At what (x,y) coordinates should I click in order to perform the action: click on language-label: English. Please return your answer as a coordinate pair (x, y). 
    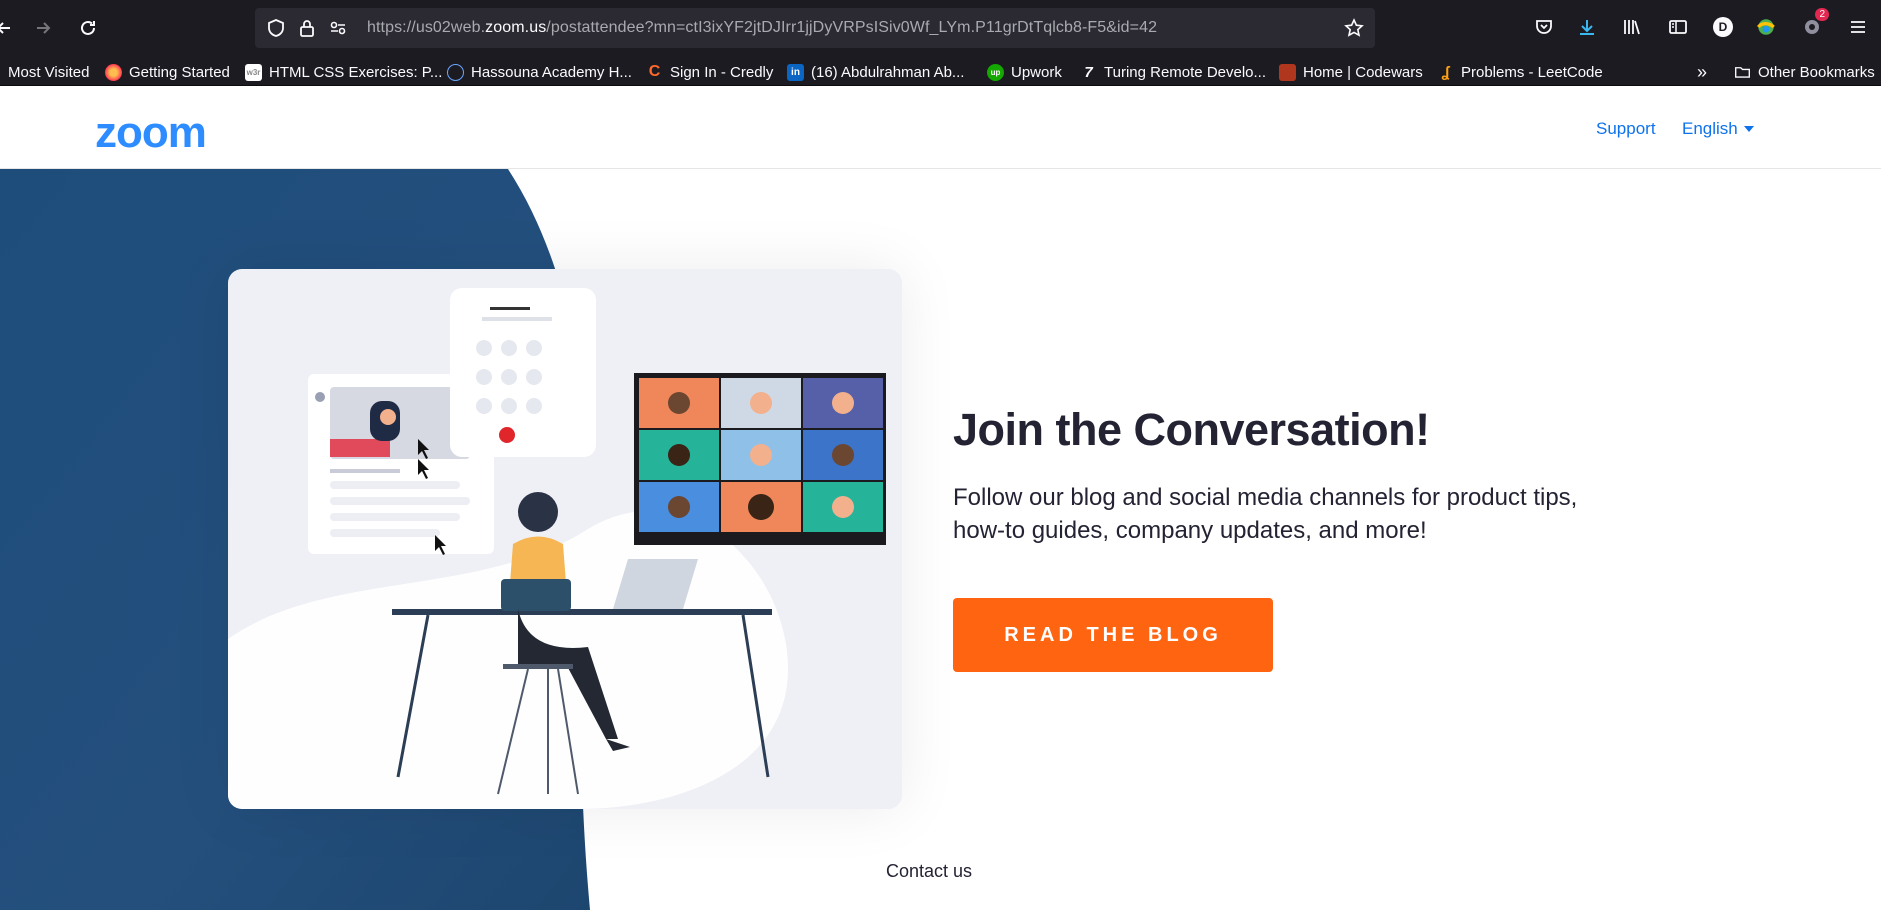
    Looking at the image, I should click on (1710, 128).